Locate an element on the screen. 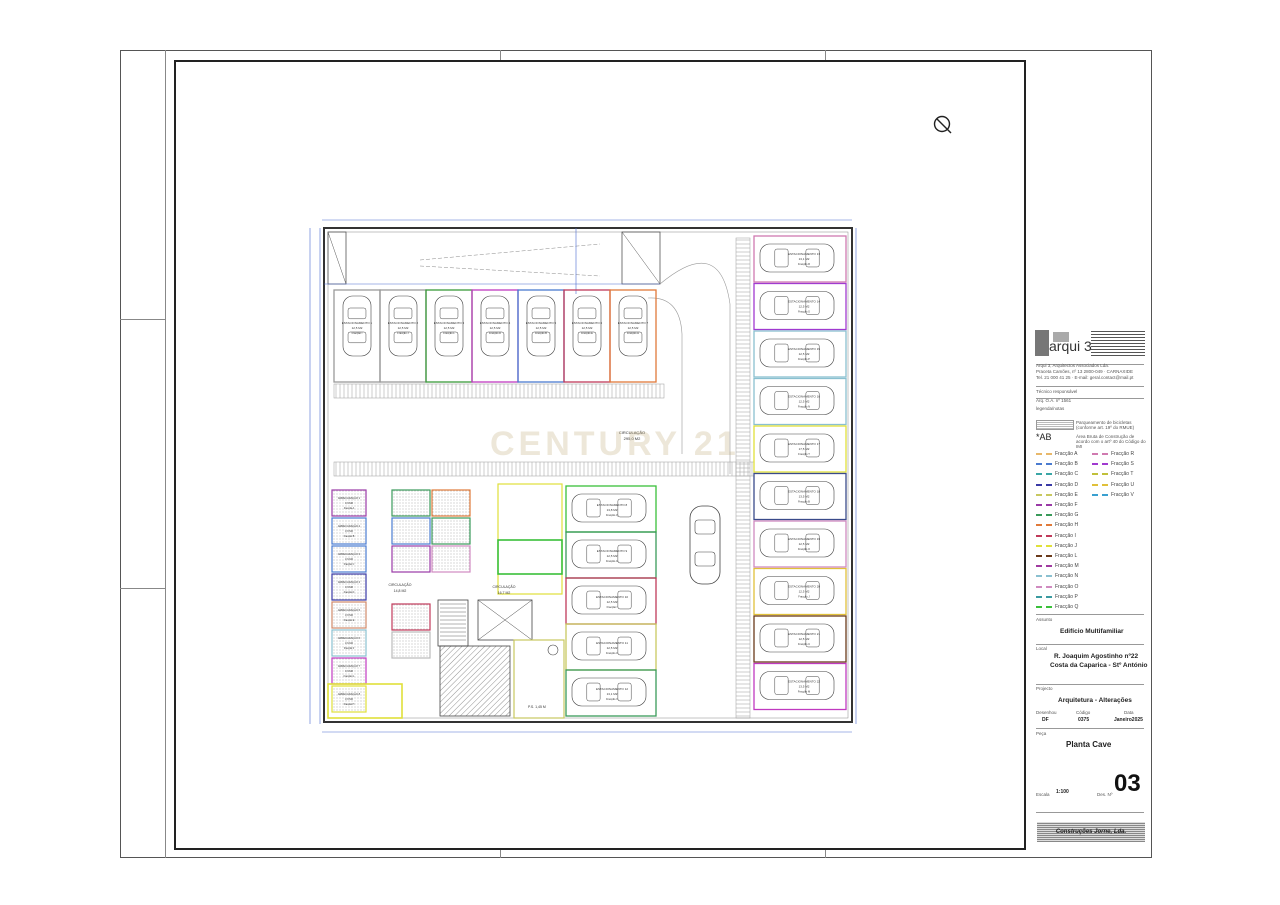 The image size is (1280, 905). parking-space-fraction: Fracção I is located at coordinates (612, 607).